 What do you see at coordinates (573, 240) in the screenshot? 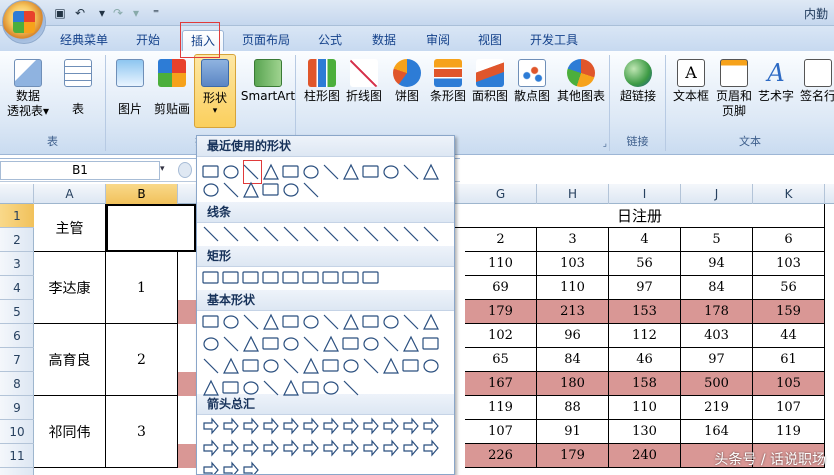
I see `day-header: 3` at bounding box center [573, 240].